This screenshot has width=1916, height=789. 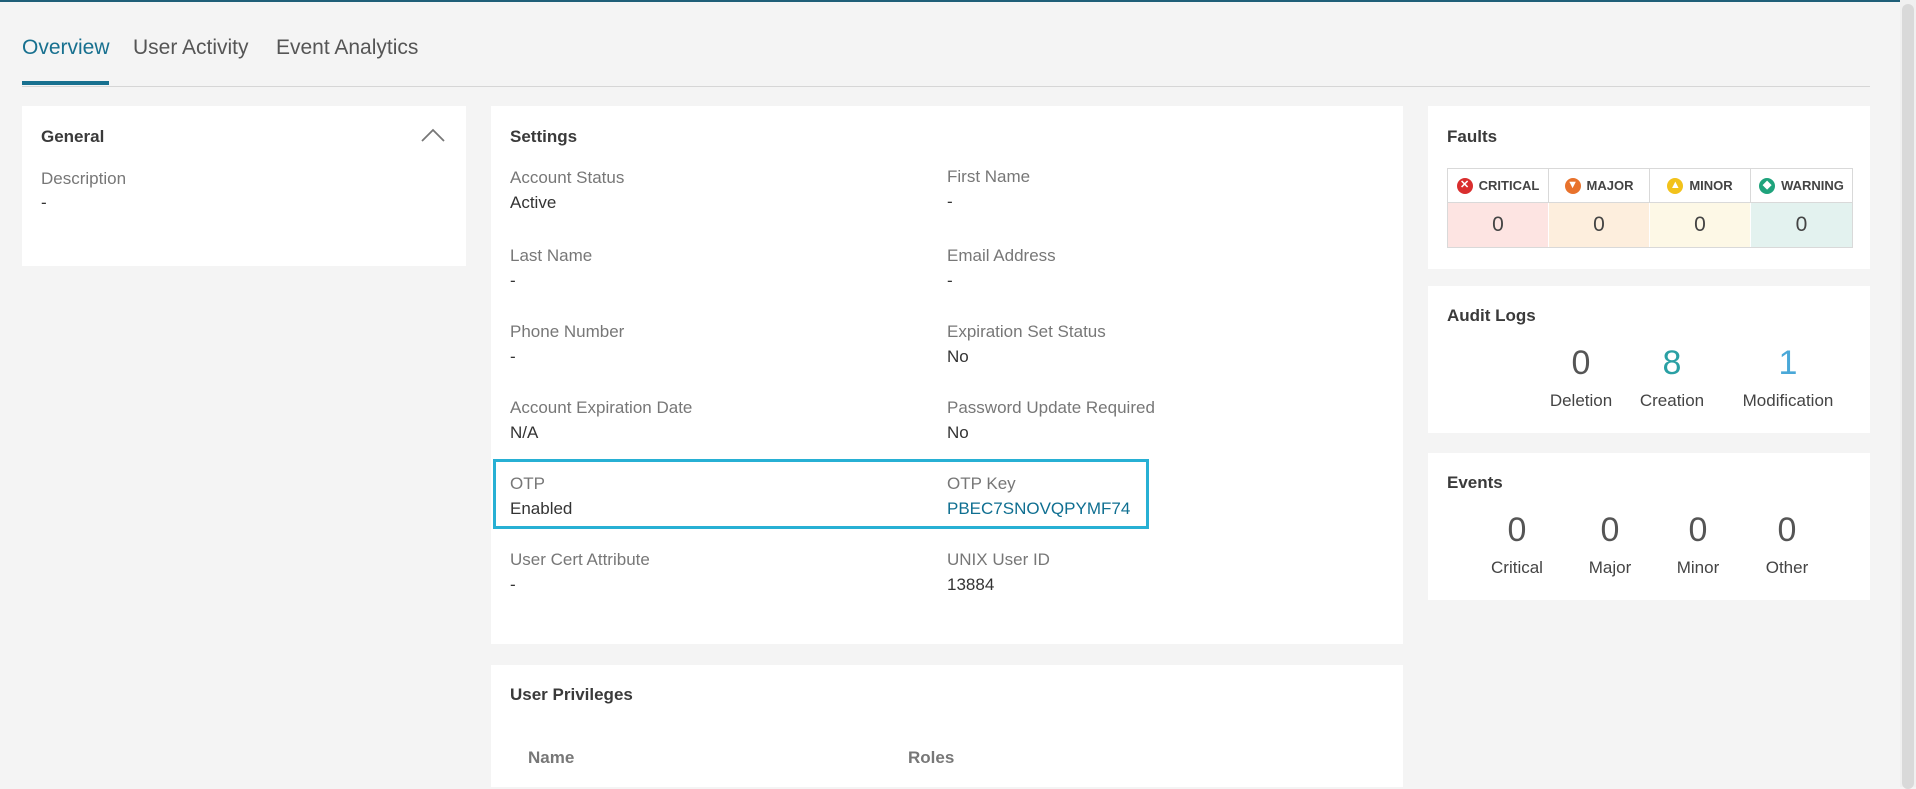 What do you see at coordinates (244, 186) in the screenshot?
I see `general-card: General Description -` at bounding box center [244, 186].